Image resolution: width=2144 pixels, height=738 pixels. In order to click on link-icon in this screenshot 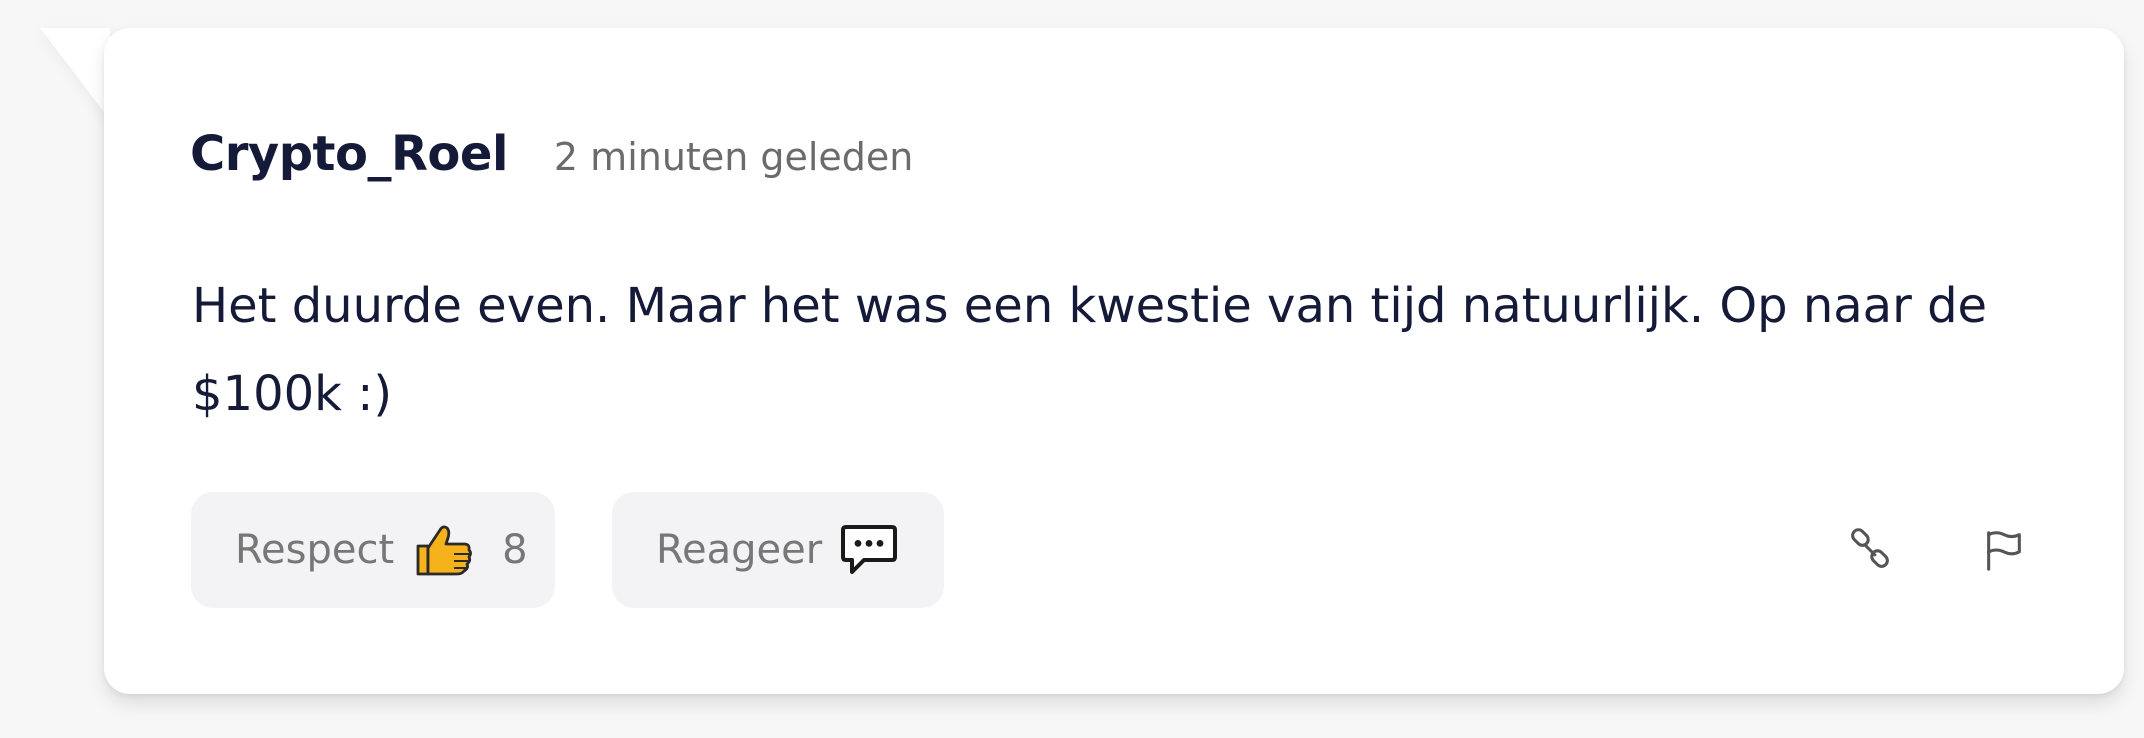, I will do `click(1870, 550)`.